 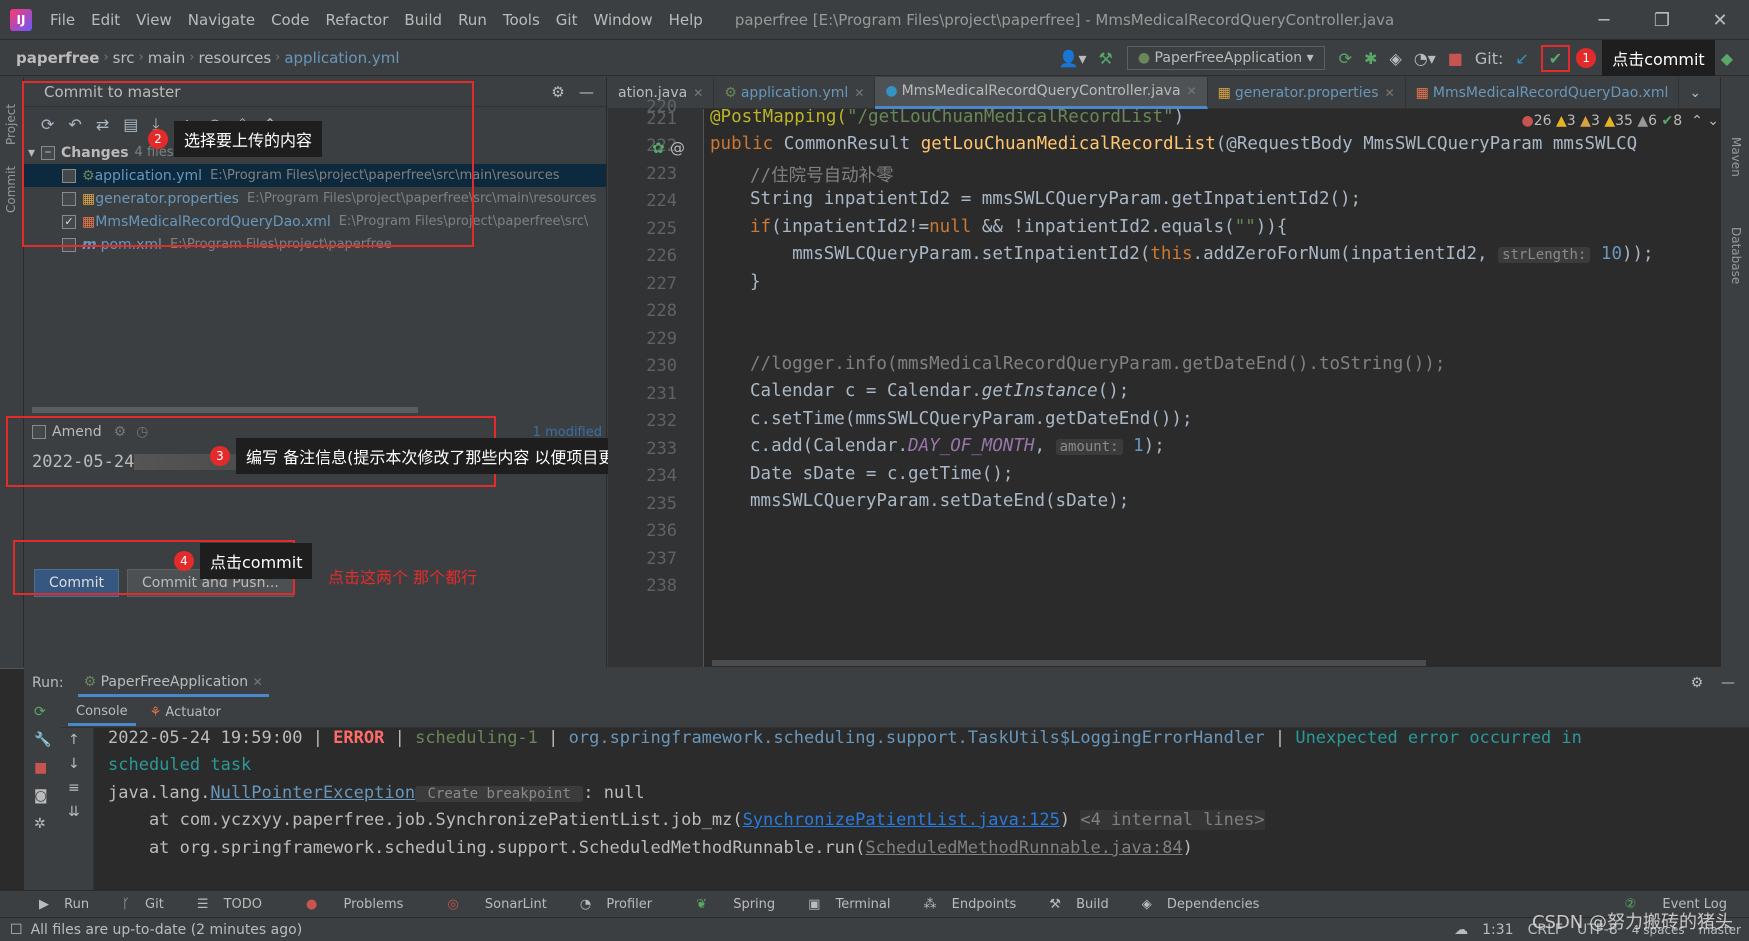 I want to click on log-text: java.lang., so click(x=159, y=793).